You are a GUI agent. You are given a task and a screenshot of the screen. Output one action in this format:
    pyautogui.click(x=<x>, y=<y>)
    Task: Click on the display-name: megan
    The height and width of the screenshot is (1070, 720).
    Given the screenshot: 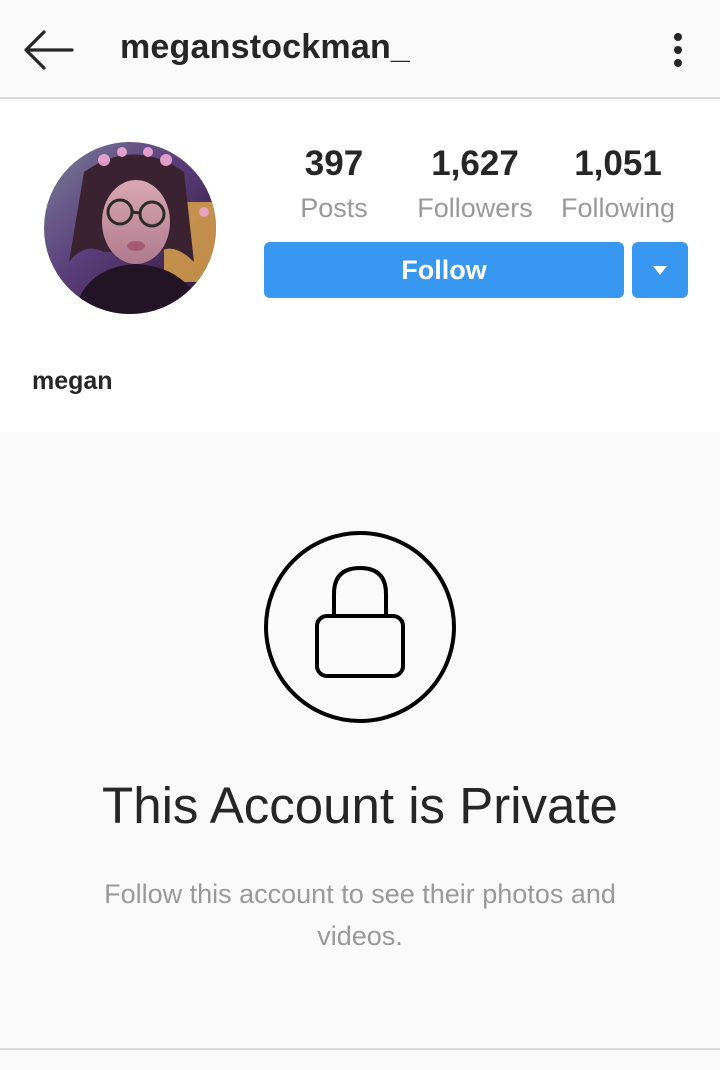 What is the action you would take?
    pyautogui.click(x=72, y=381)
    